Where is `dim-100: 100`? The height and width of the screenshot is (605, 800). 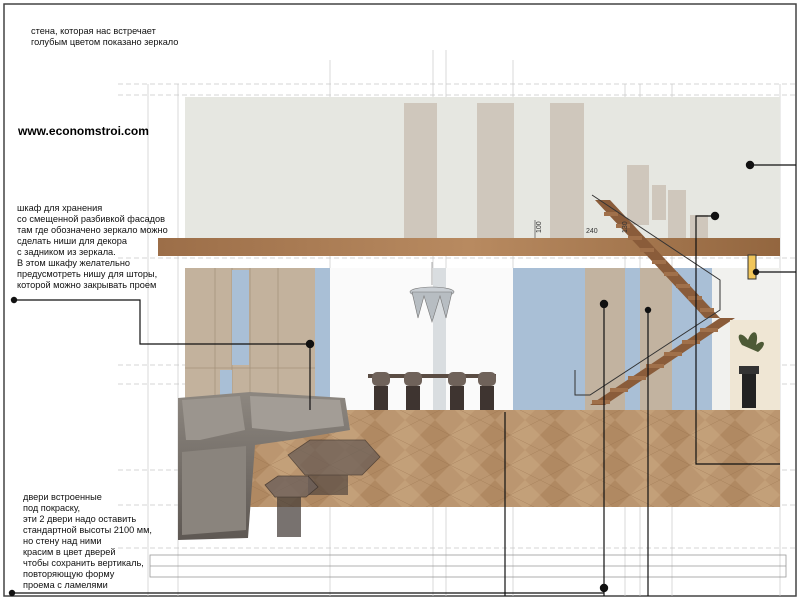 dim-100: 100 is located at coordinates (539, 227).